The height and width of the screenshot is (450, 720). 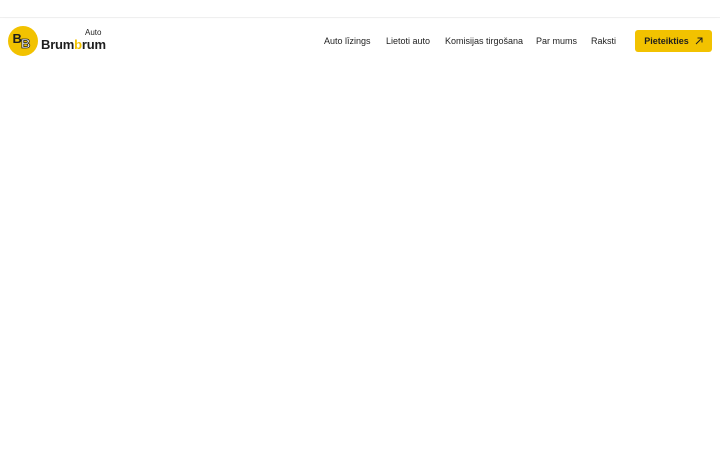 What do you see at coordinates (347, 41) in the screenshot?
I see `nav-item-auto-lizings: Auto līzings` at bounding box center [347, 41].